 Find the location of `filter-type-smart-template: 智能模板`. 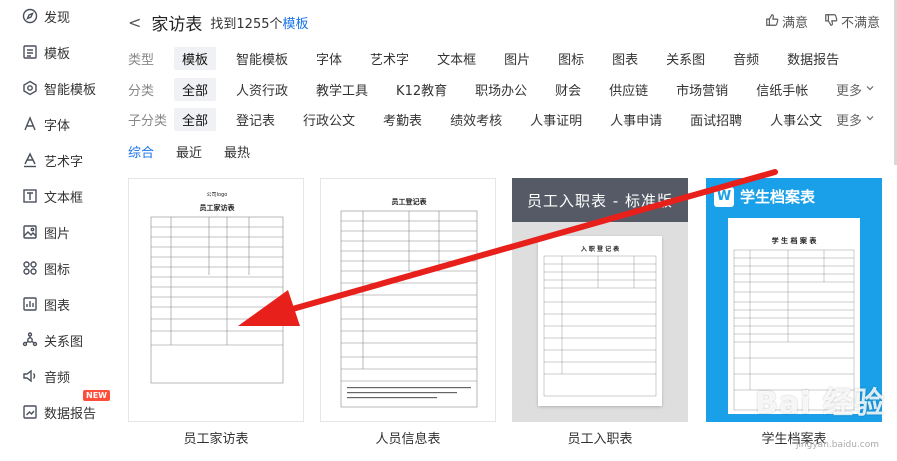

filter-type-smart-template: 智能模板 is located at coordinates (262, 58).